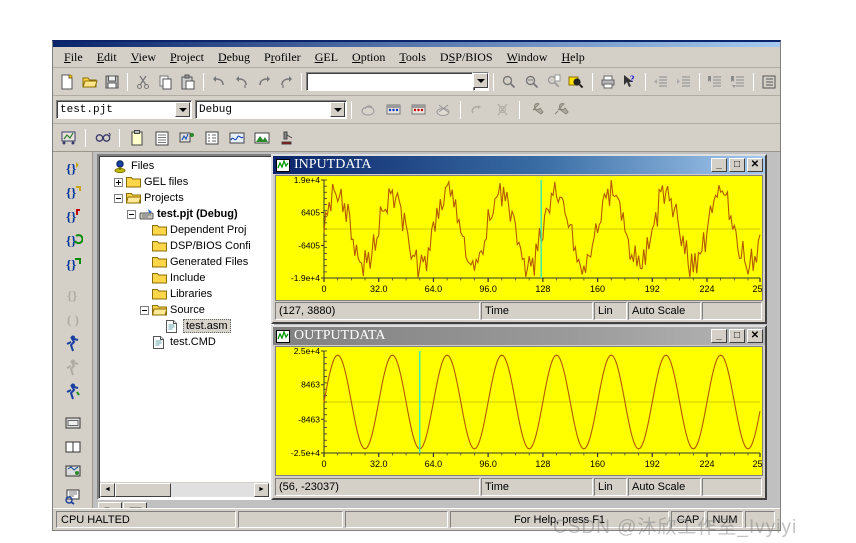 The image size is (856, 543). I want to click on print-icon, so click(608, 82).